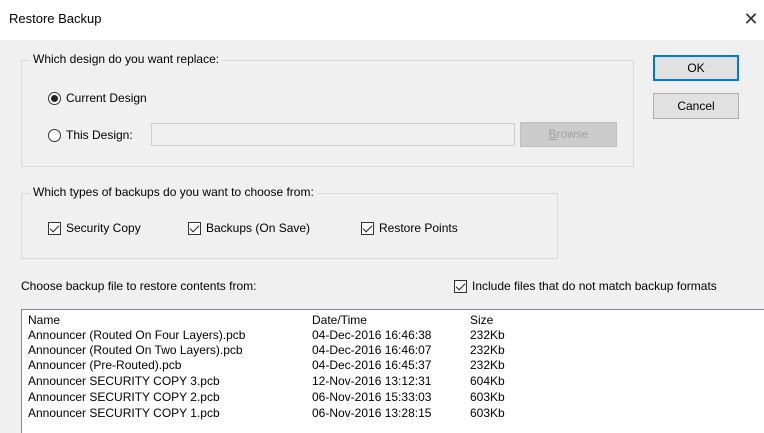 The image size is (764, 433). I want to click on check-backups-on-save-label: Backups (On Save), so click(258, 228).